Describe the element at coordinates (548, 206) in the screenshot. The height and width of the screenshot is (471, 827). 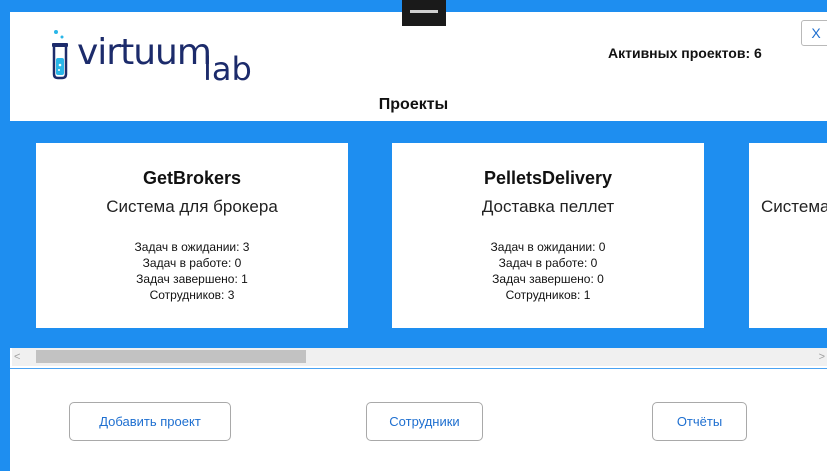
I see `project-description: Доставка пеллет` at that location.